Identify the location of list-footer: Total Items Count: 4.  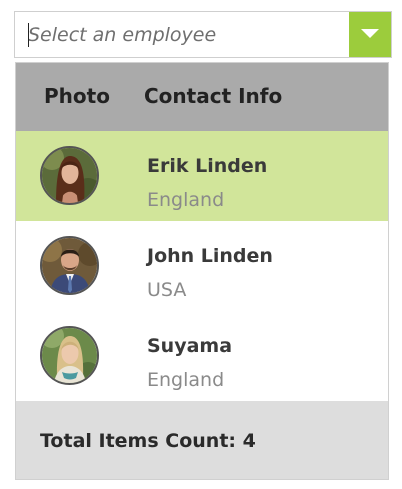
(202, 440).